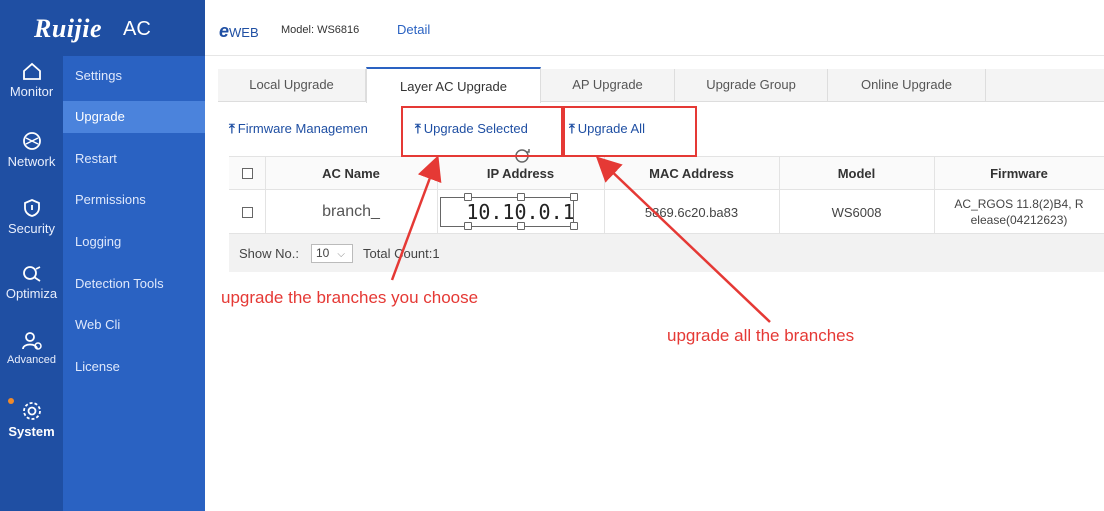  Describe the element at coordinates (416, 218) in the screenshot. I see `arrow-to-upgrade-selected` at that location.